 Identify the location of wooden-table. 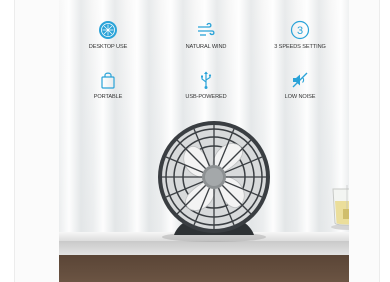
(204, 268).